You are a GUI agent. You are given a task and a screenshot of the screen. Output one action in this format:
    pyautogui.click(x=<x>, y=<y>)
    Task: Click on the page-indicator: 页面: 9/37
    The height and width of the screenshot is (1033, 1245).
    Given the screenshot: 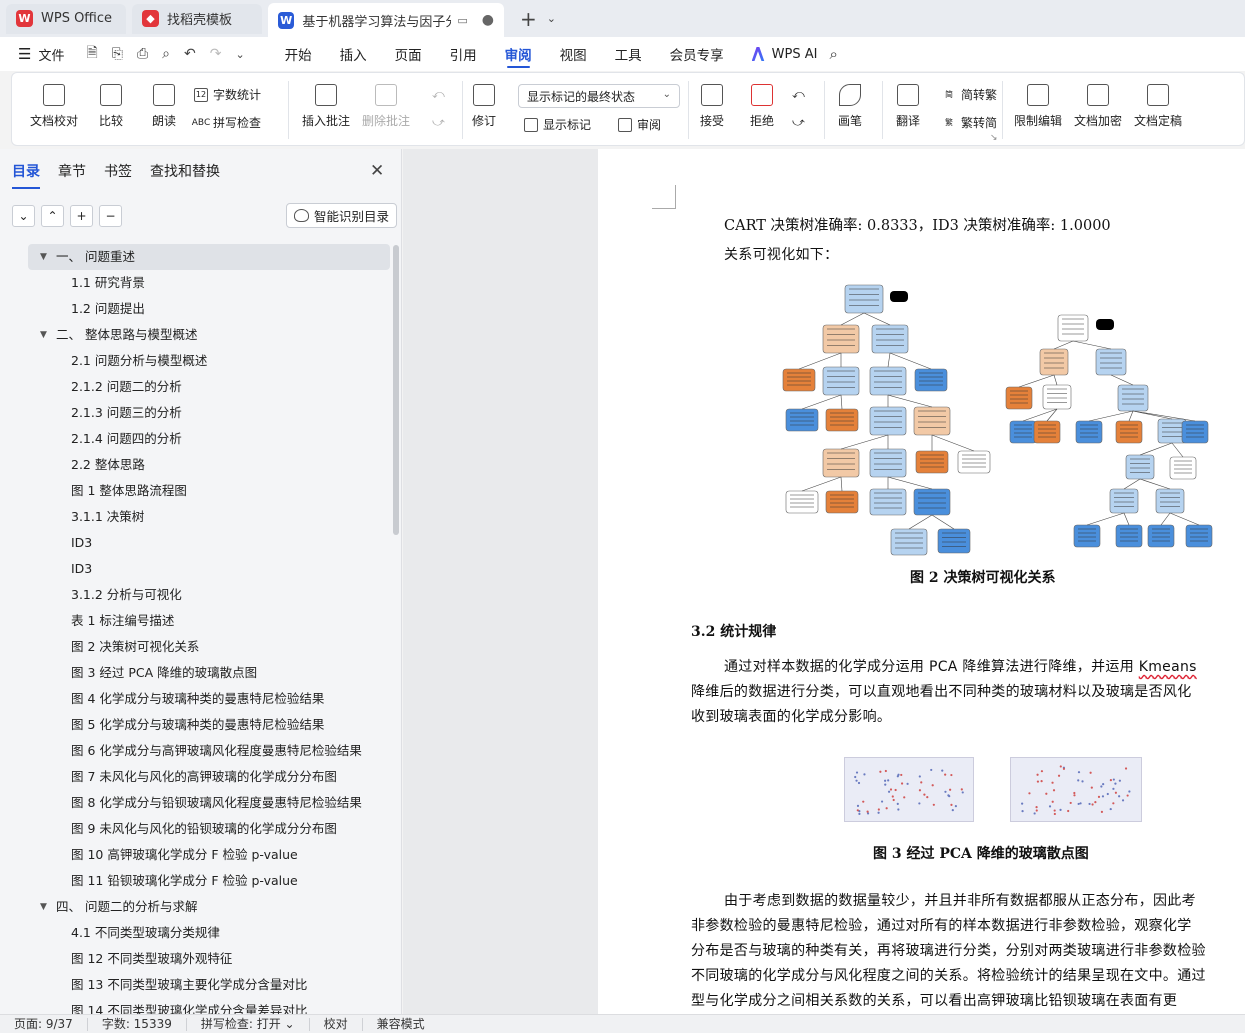 What is the action you would take?
    pyautogui.click(x=44, y=1024)
    